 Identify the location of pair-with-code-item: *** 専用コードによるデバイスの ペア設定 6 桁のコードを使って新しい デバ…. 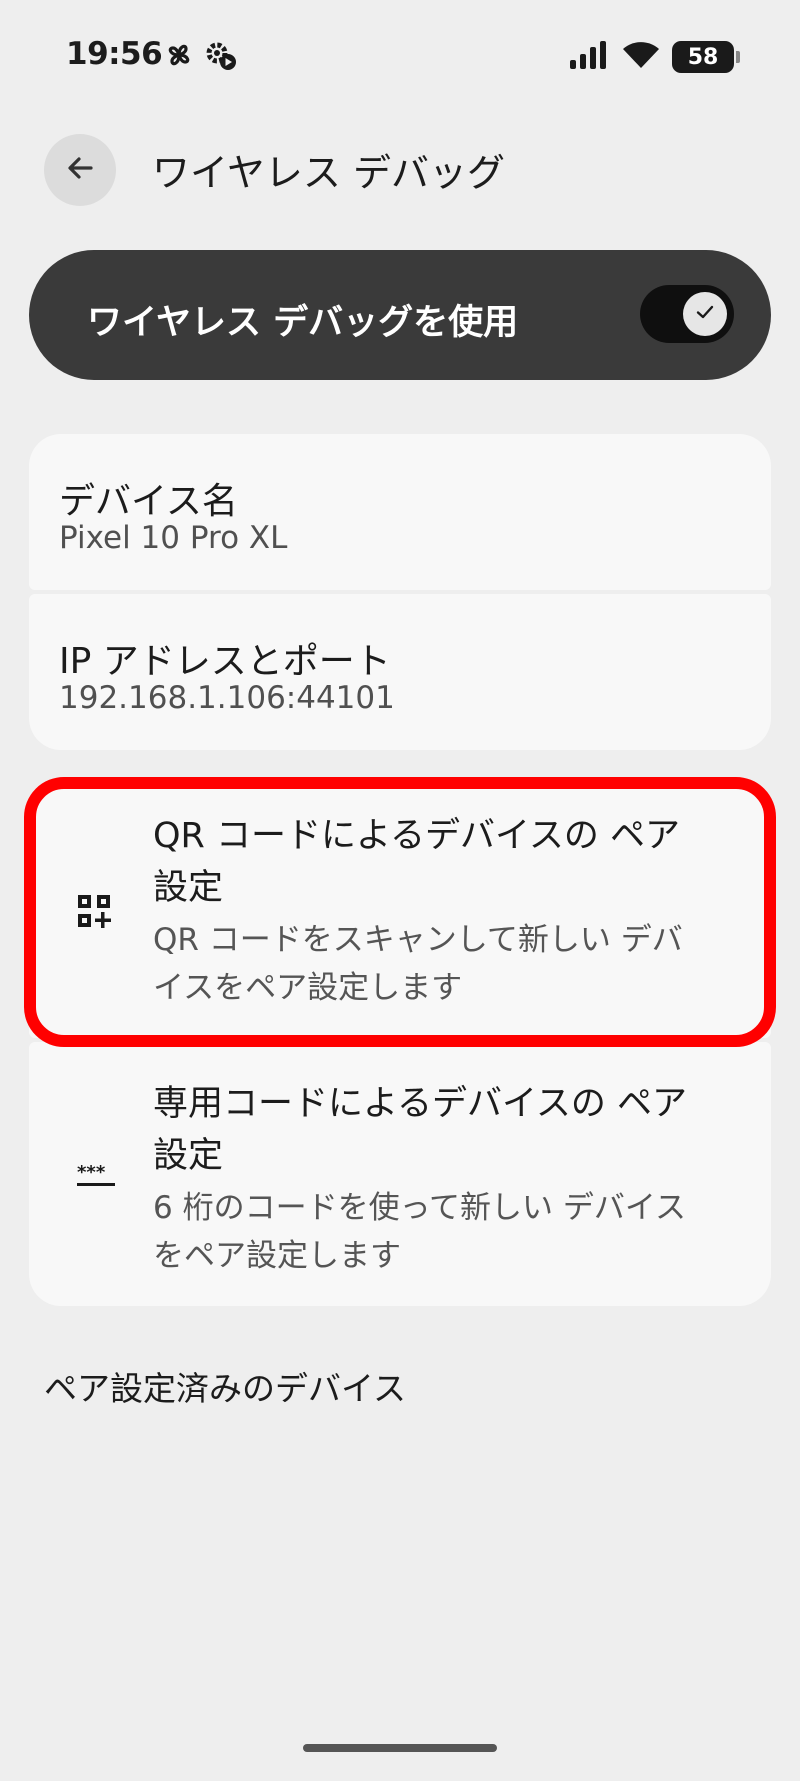
(400, 1174).